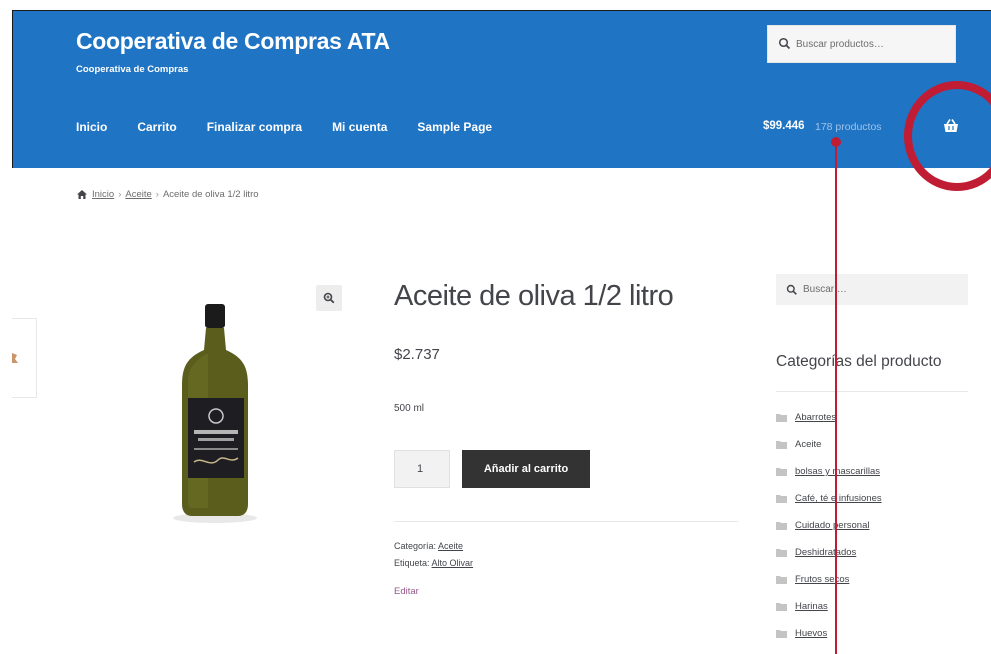 The width and height of the screenshot is (991, 654). I want to click on product-price: $2.737, so click(417, 354).